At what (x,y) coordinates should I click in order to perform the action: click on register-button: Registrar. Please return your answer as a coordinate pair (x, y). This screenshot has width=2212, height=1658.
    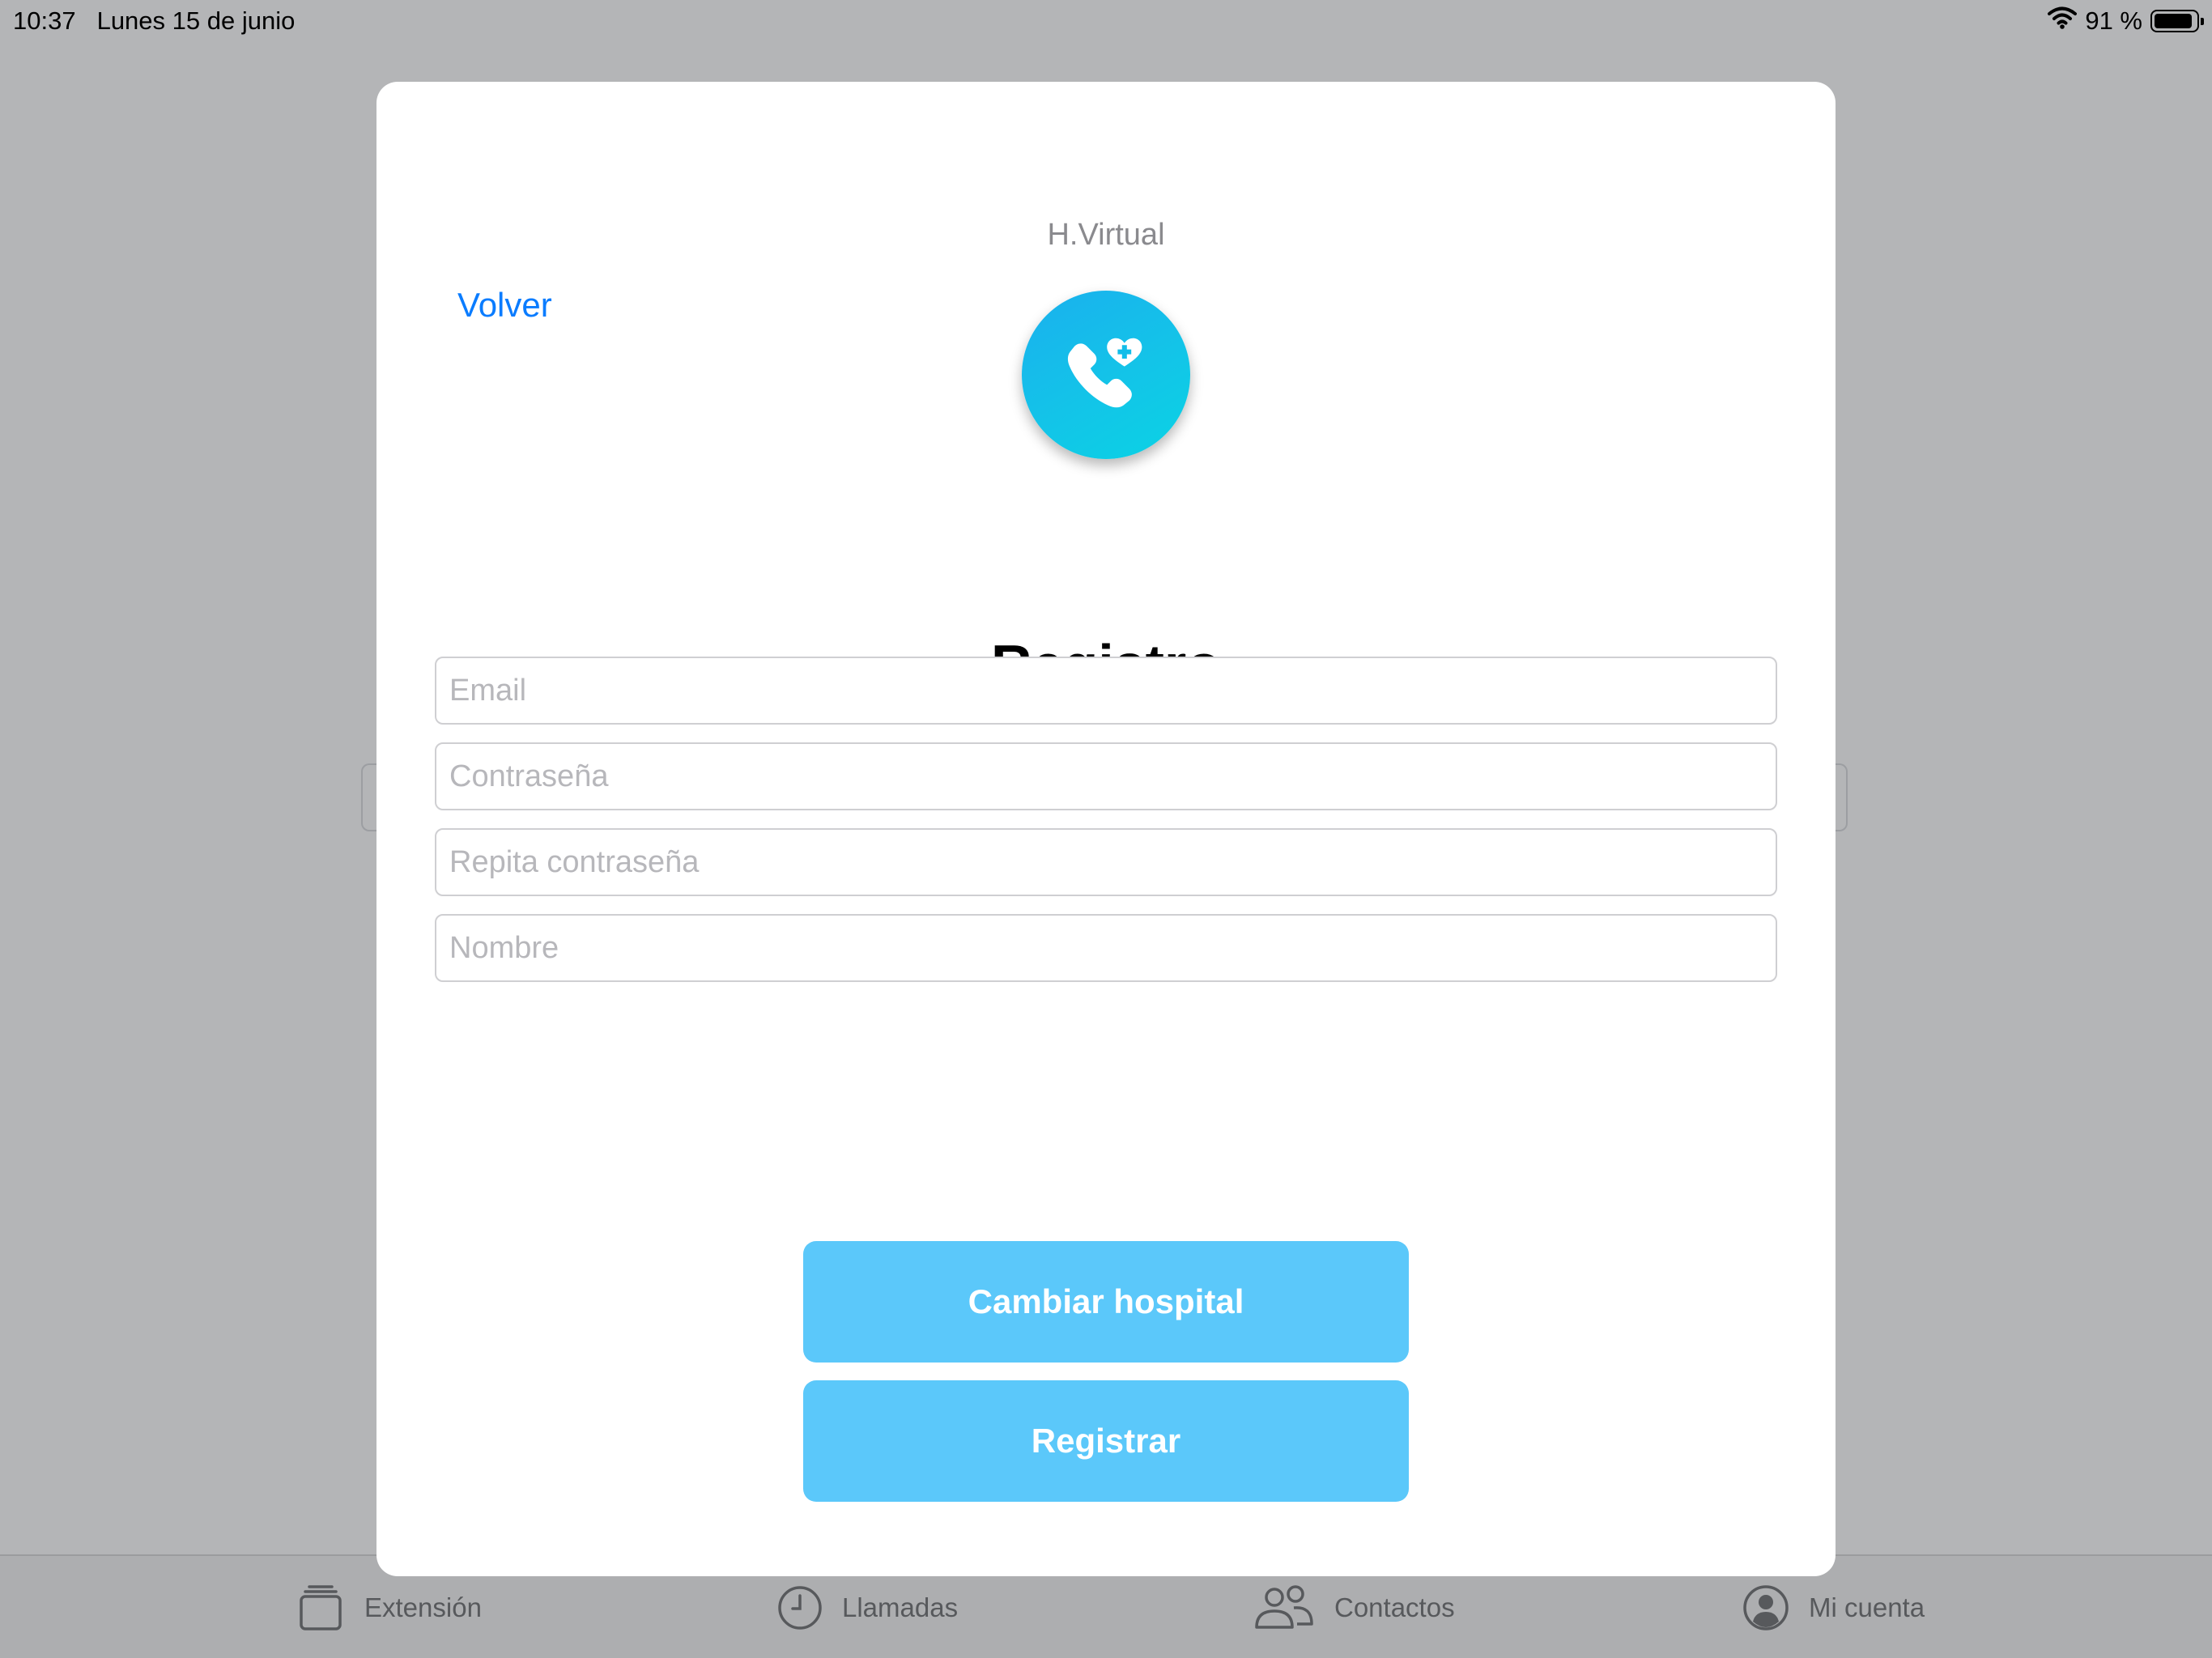
    Looking at the image, I should click on (1106, 1441).